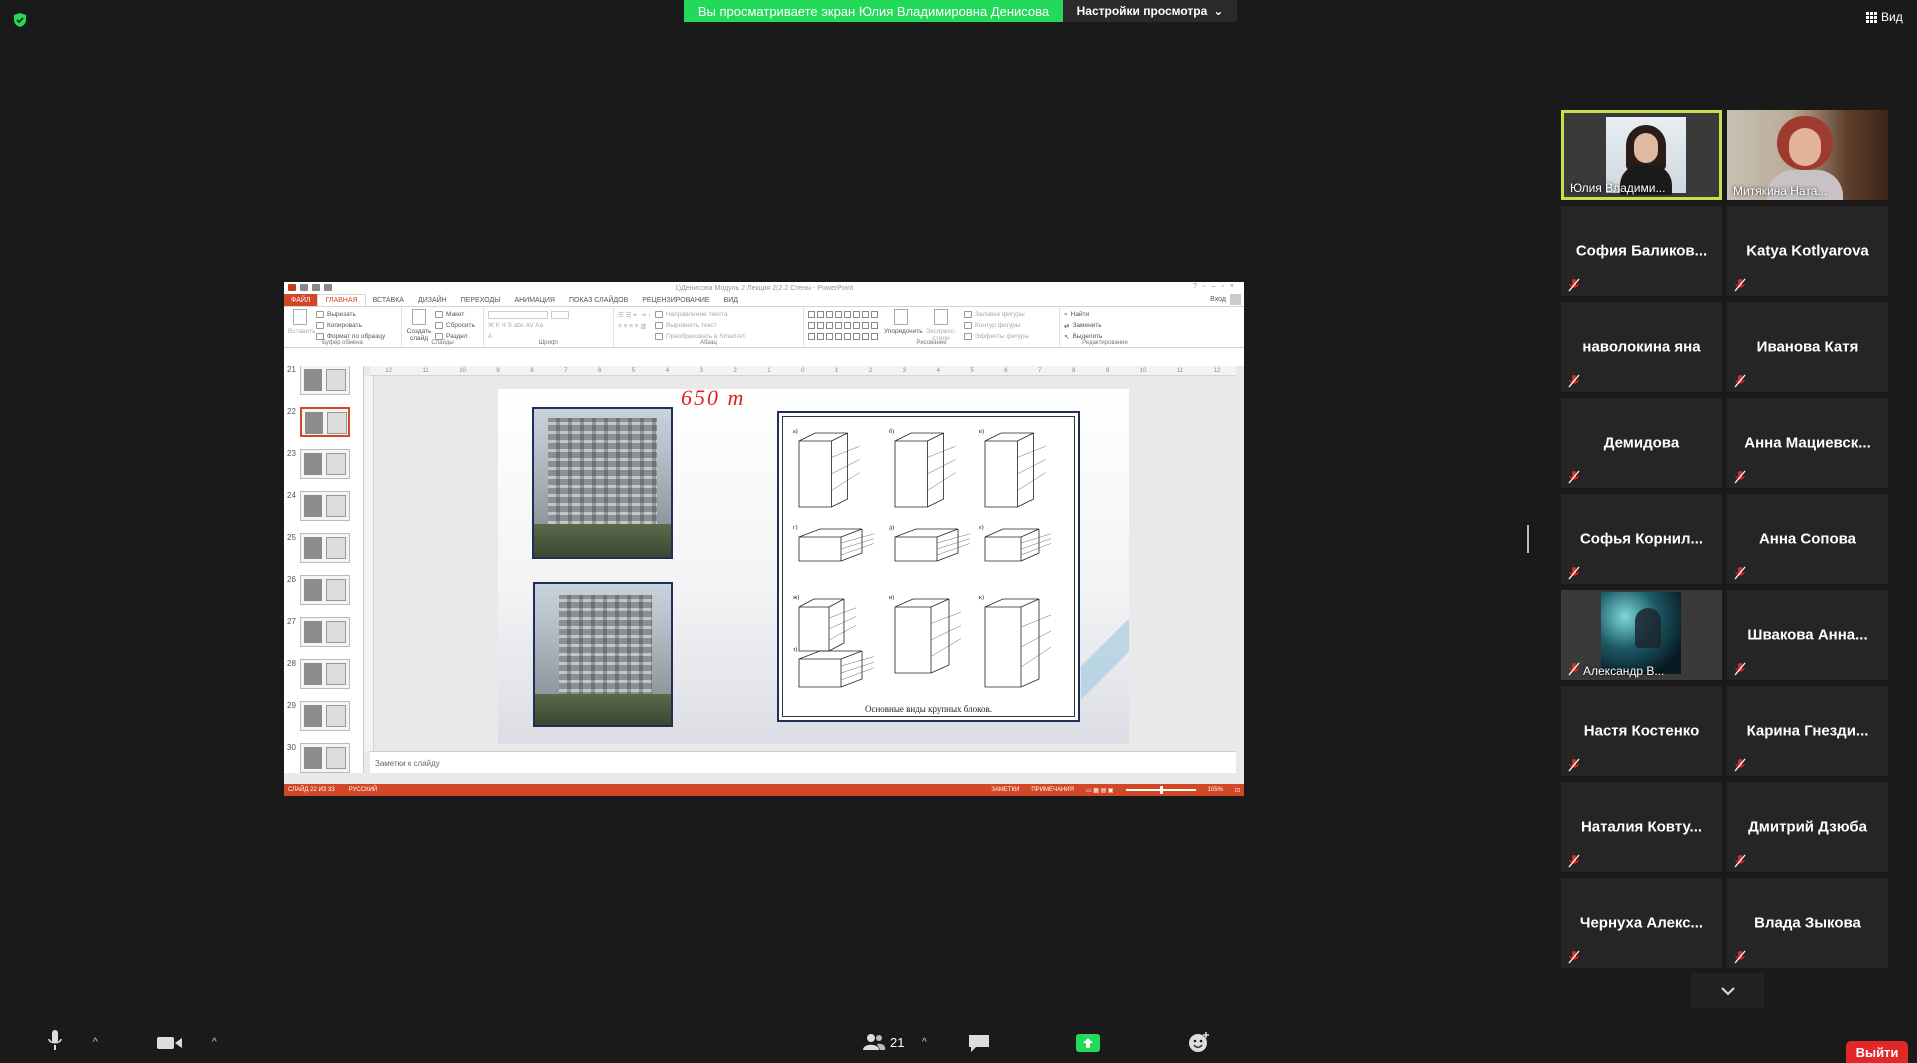 The image size is (1917, 1063). I want to click on building-photo-top, so click(602, 483).